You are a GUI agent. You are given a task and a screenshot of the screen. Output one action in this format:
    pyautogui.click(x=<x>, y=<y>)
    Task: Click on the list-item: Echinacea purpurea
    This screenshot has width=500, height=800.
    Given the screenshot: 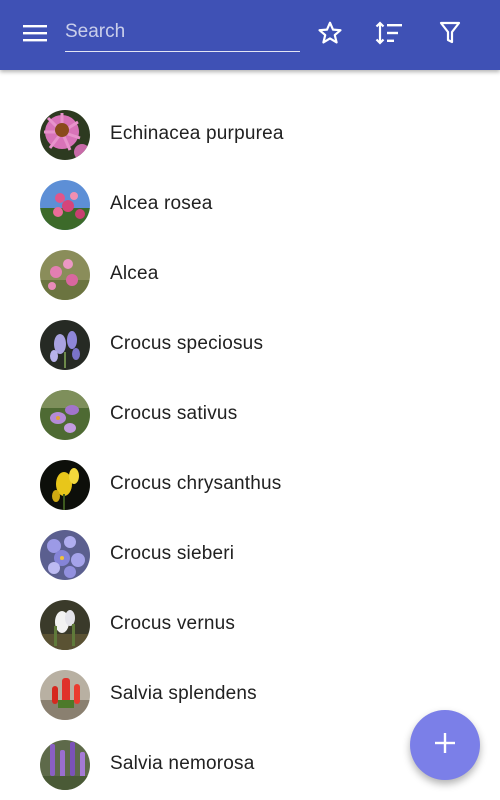 What is the action you would take?
    pyautogui.click(x=250, y=135)
    